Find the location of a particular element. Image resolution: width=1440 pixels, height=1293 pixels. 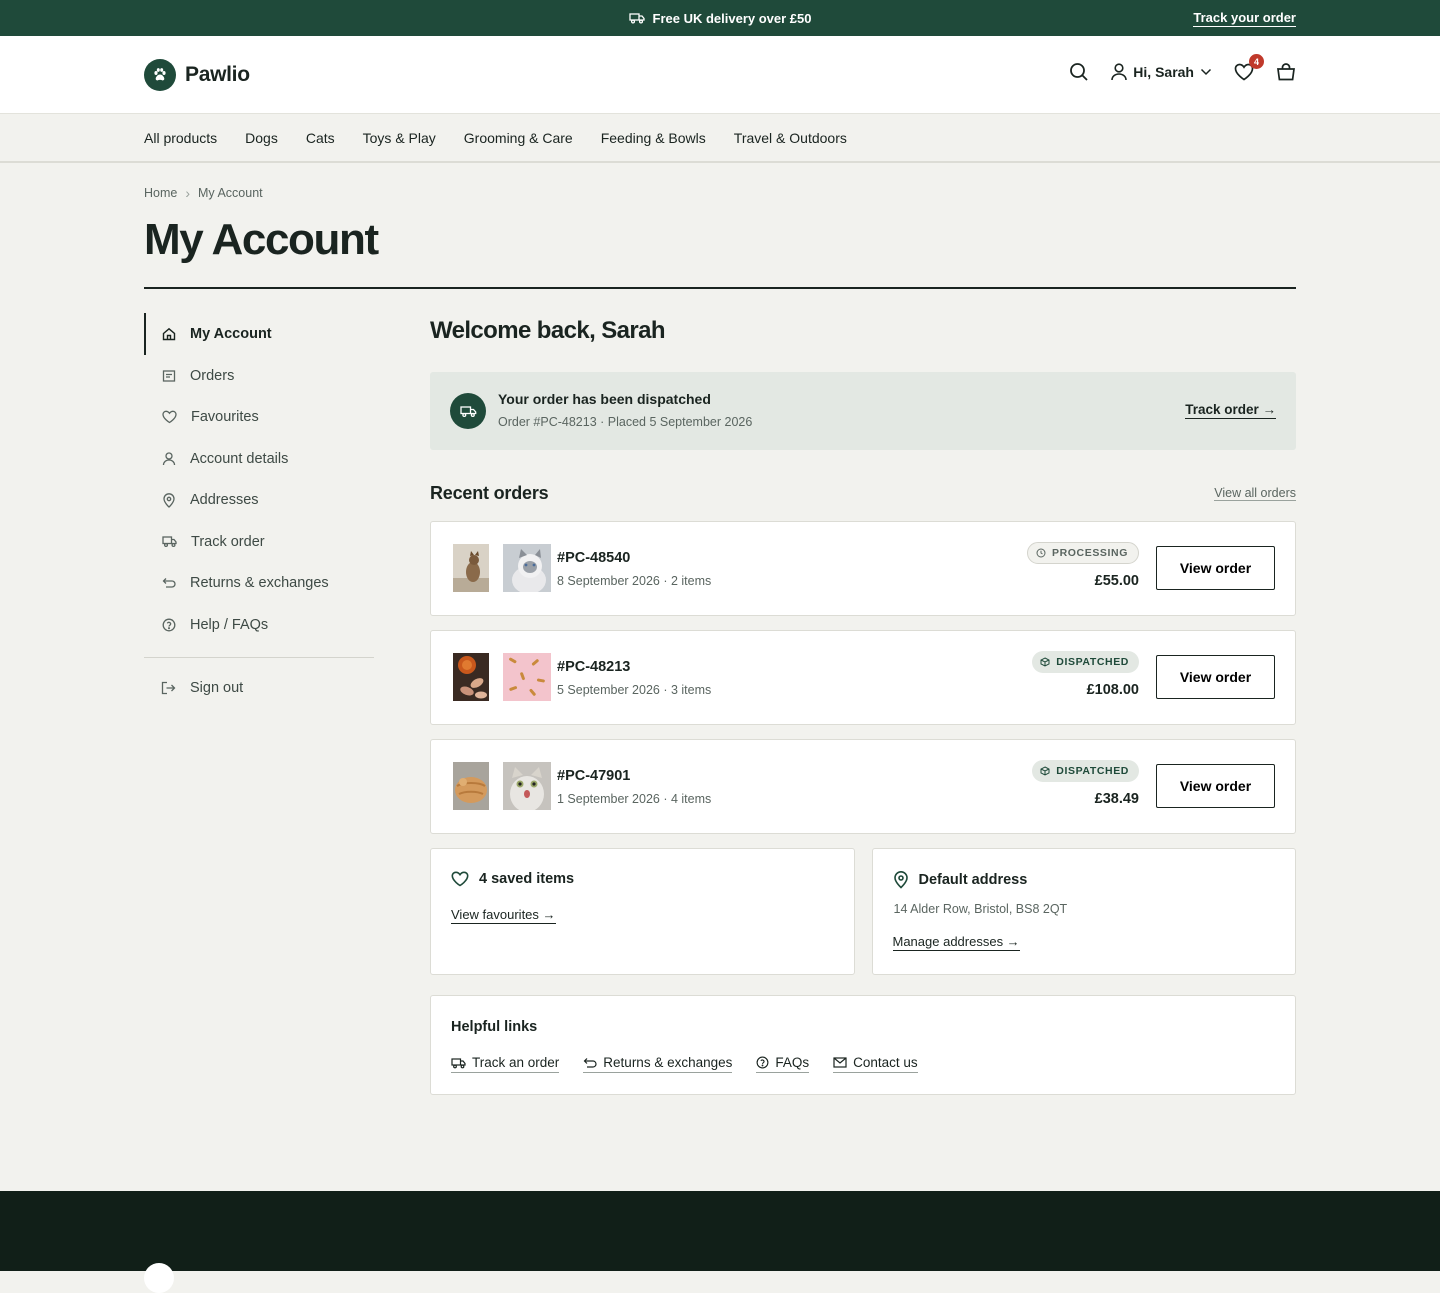

saved-items-title: 4 saved items is located at coordinates (512, 879).